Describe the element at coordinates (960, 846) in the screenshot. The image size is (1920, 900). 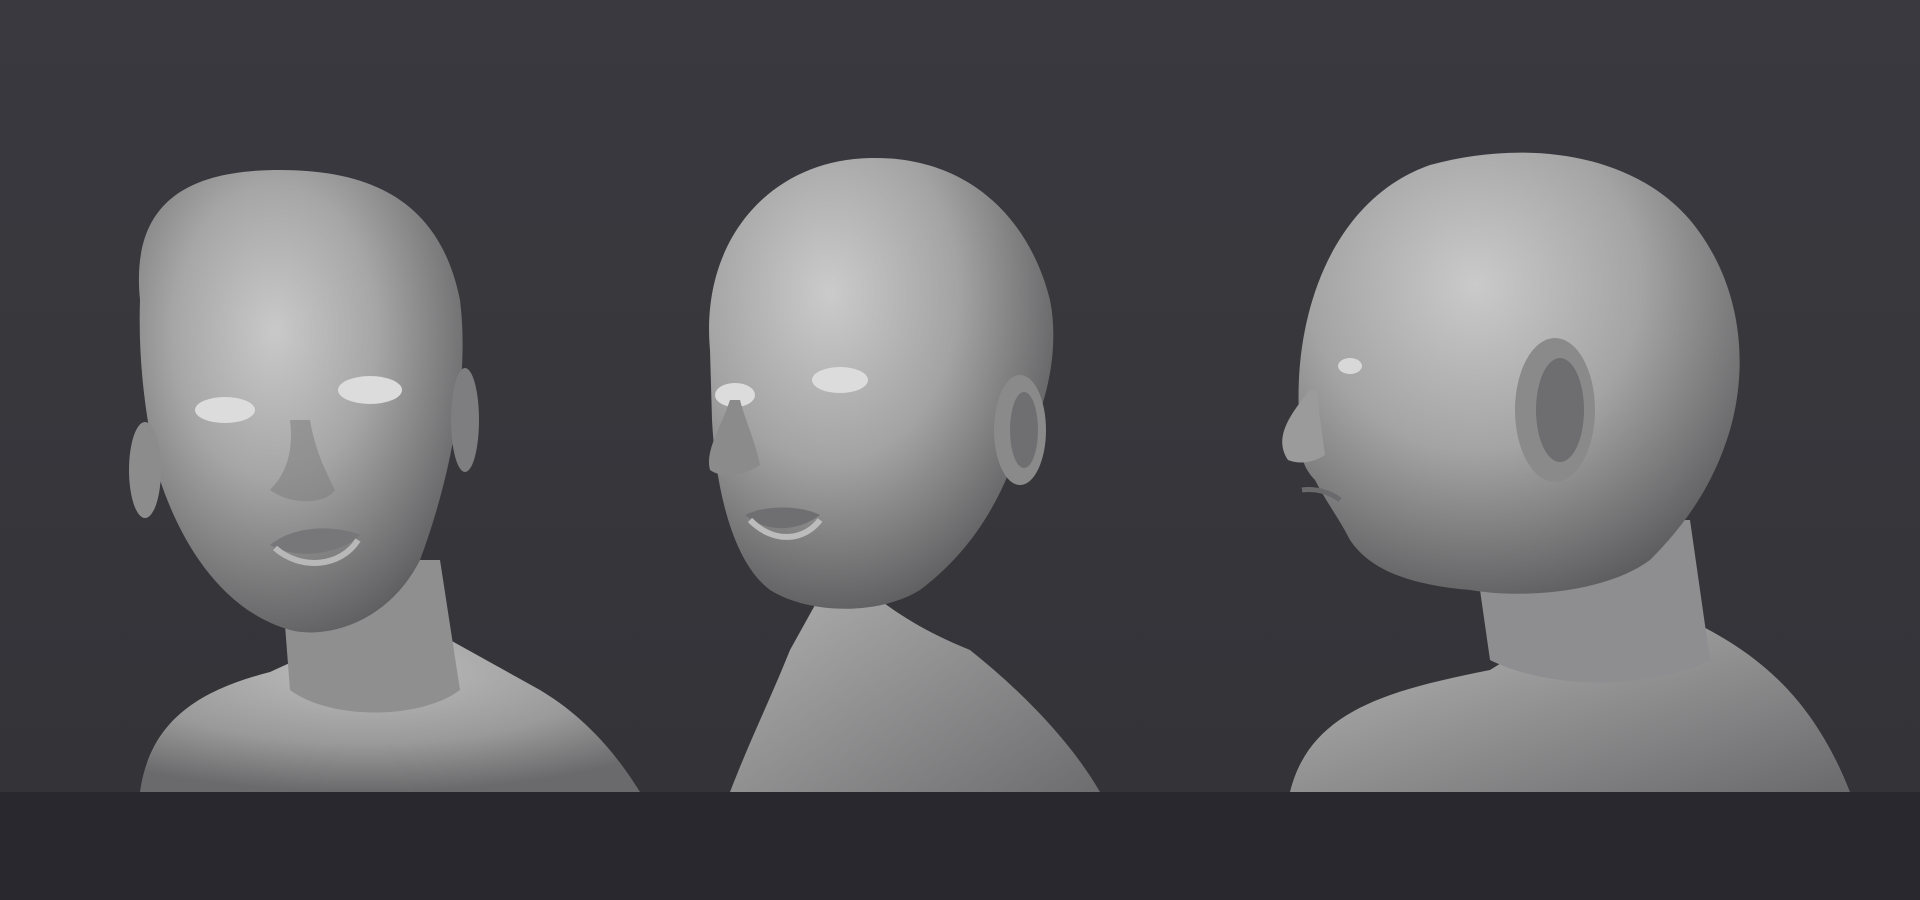
I see `floor-band` at that location.